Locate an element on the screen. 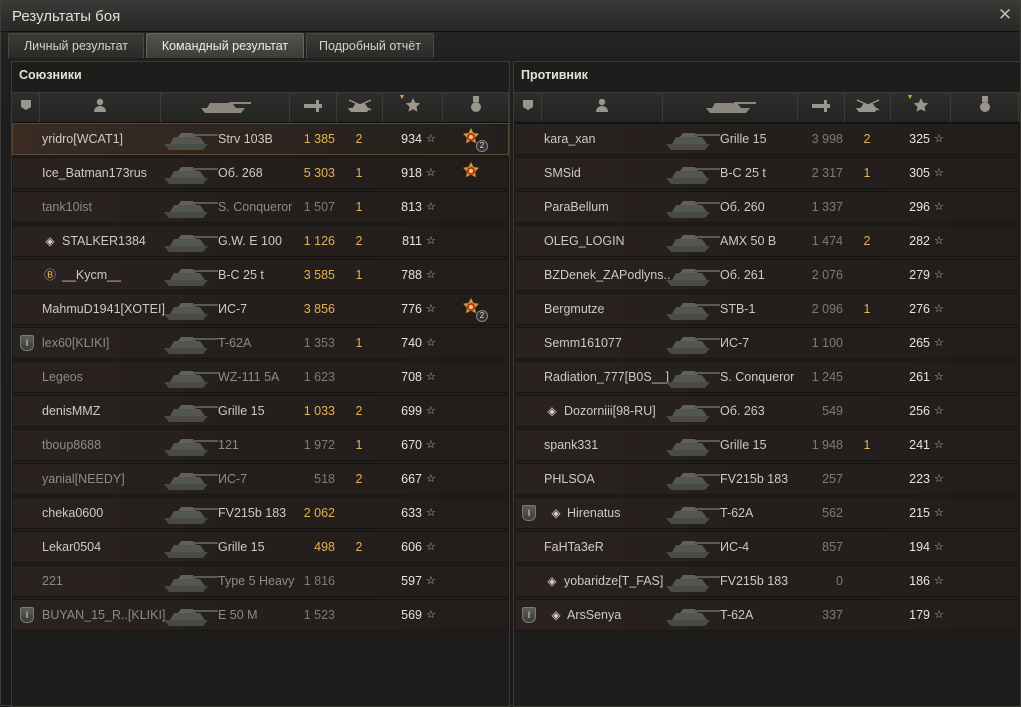 The height and width of the screenshot is (707, 1021). tab-team-result: Командный результат is located at coordinates (225, 45).